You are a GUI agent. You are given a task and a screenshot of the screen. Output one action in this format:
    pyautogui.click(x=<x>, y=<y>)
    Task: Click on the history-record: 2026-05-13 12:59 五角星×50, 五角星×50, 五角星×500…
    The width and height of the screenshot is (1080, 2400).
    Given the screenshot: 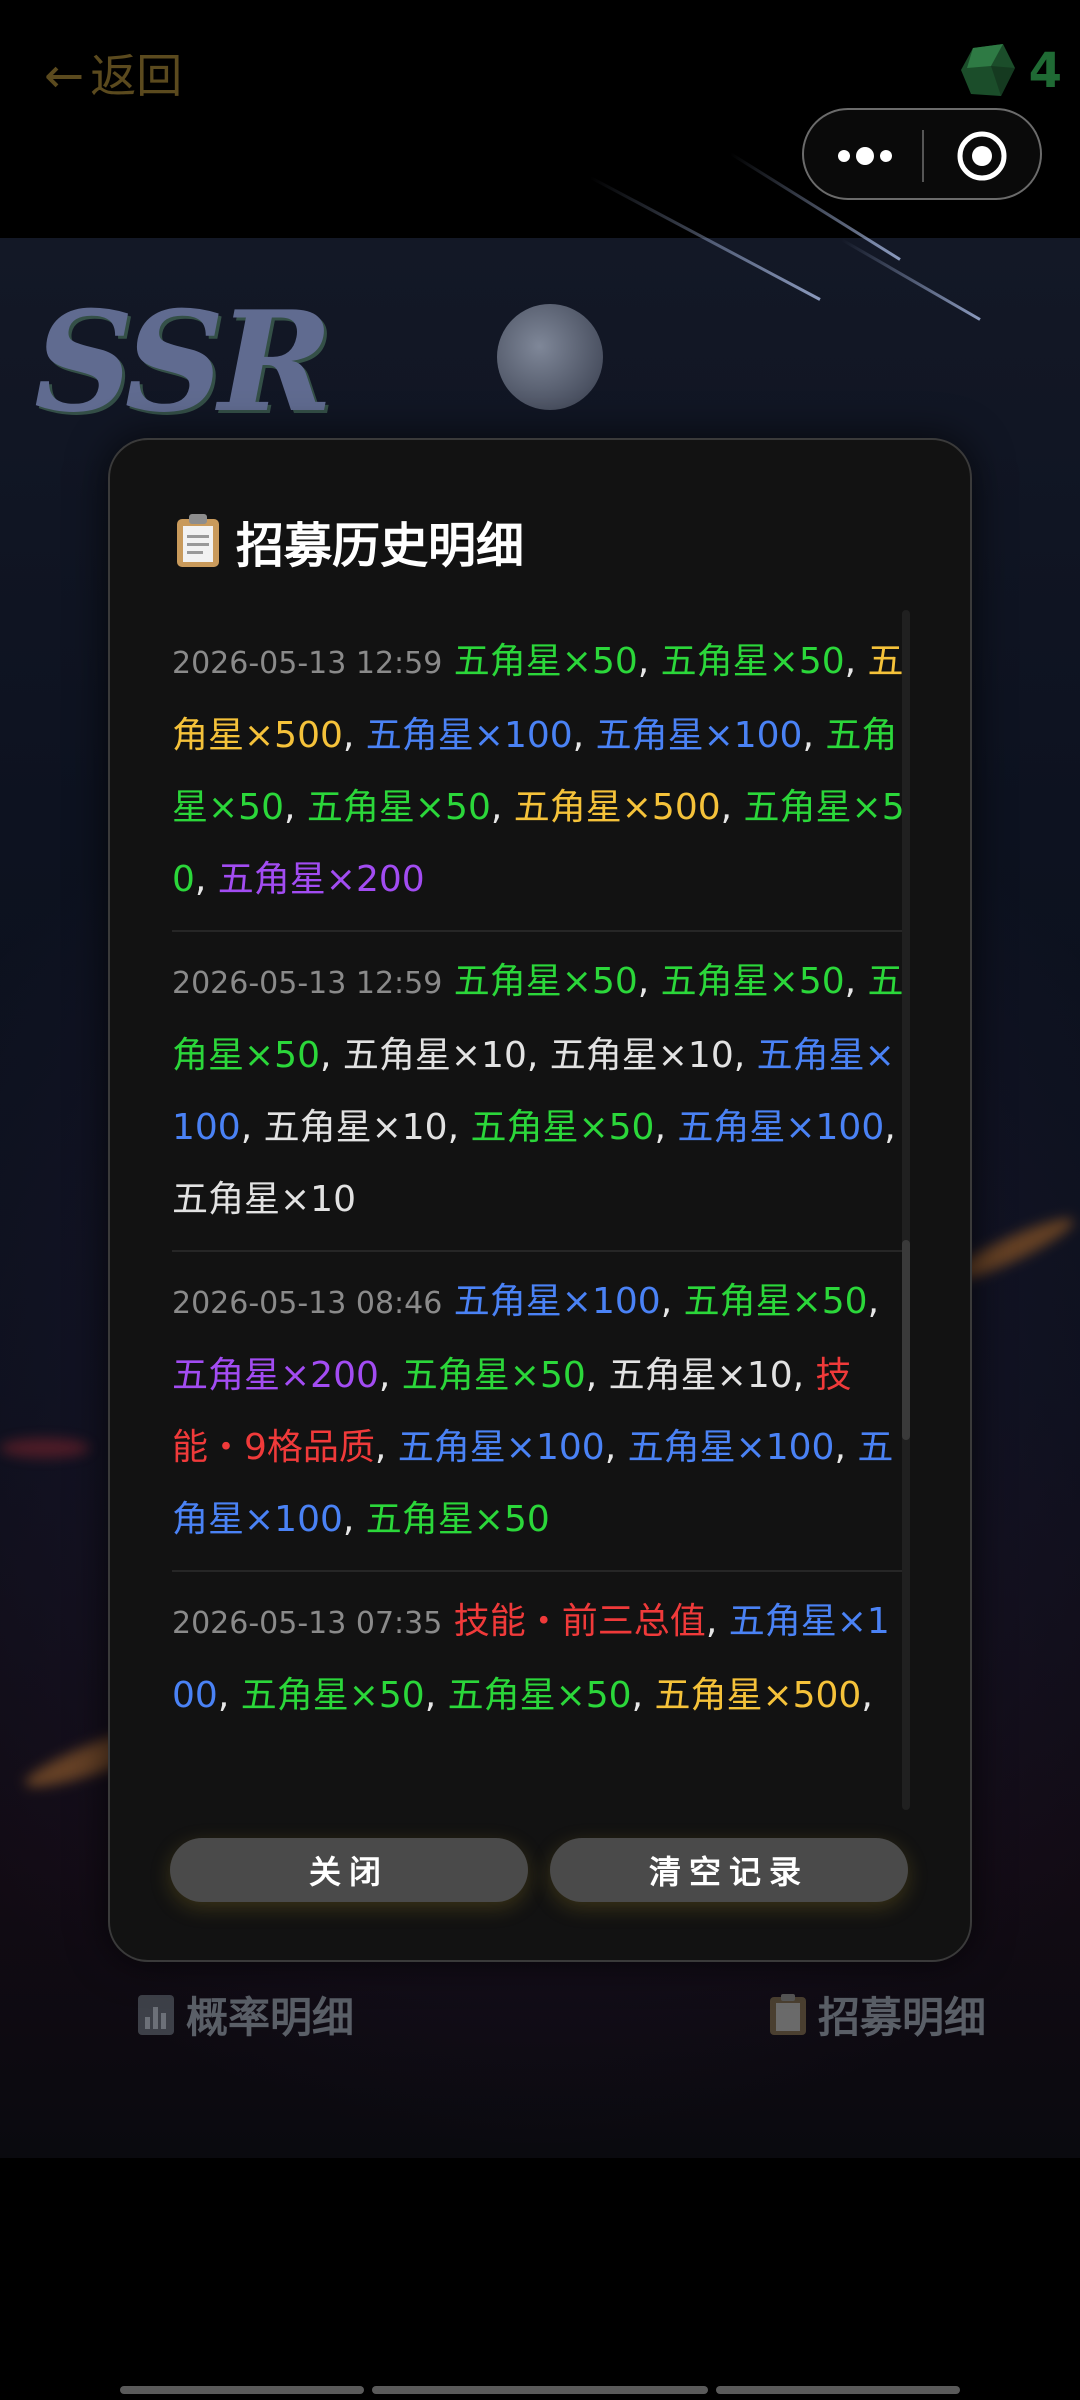 What is the action you would take?
    pyautogui.click(x=540, y=772)
    